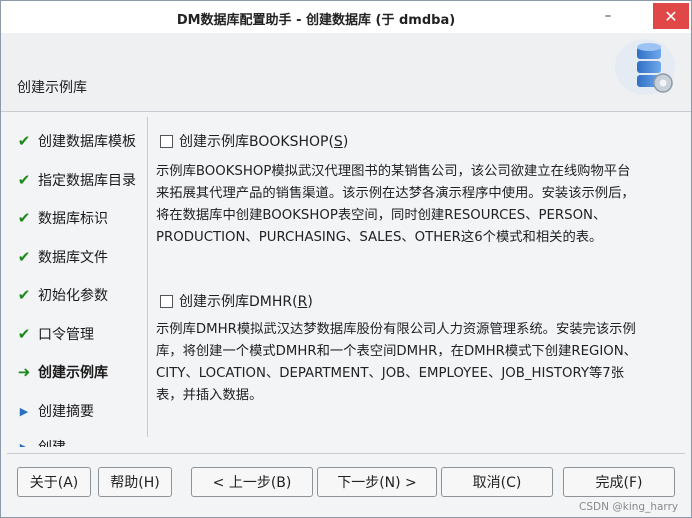 This screenshot has height=518, width=692. What do you see at coordinates (73, 373) in the screenshot?
I see `step-label: 创建示例库` at bounding box center [73, 373].